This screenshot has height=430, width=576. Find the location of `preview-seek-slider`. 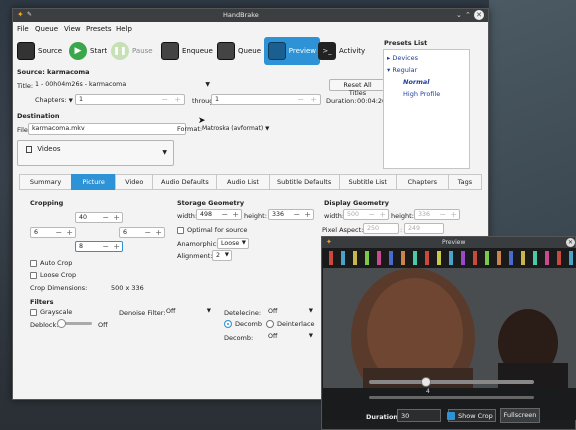

preview-seek-slider is located at coordinates (451, 382).